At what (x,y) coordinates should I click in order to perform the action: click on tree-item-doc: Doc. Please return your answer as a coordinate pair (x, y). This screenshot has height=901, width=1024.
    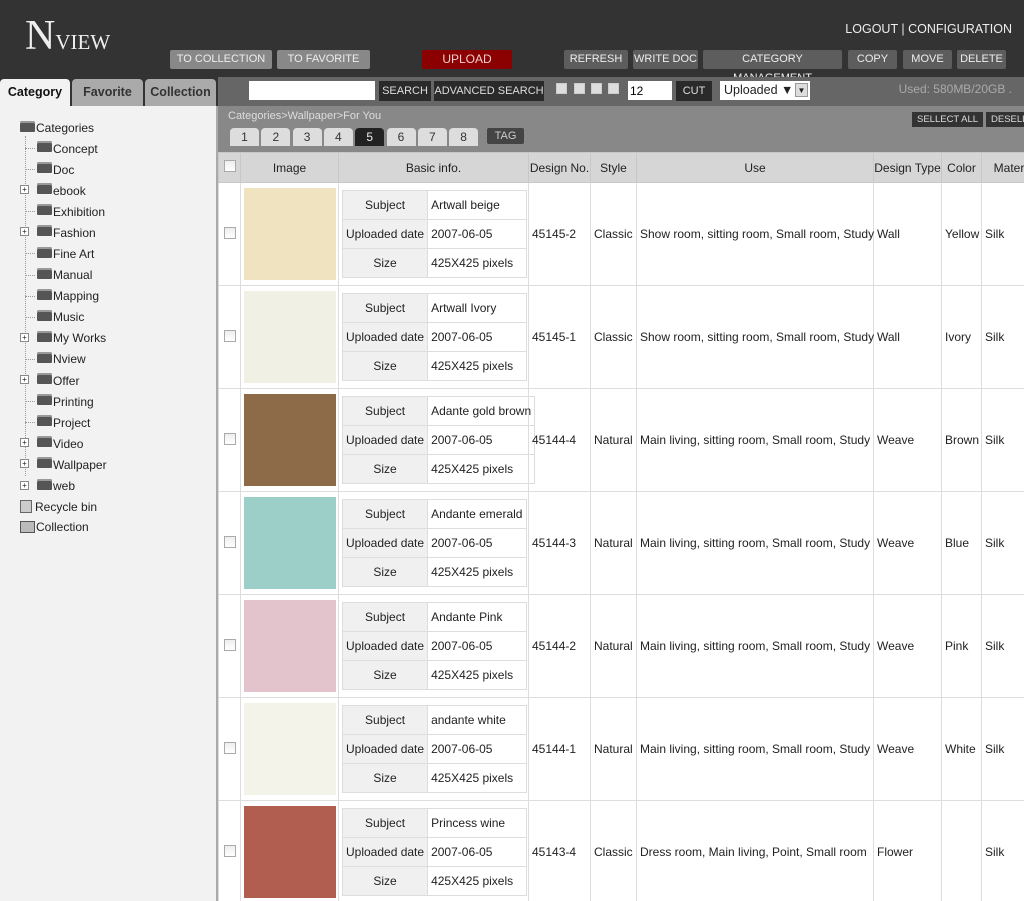
    Looking at the image, I should click on (63, 169).